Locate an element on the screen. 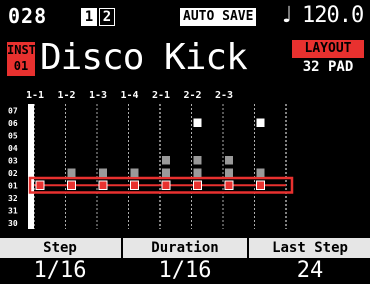 This screenshot has height=284, width=370. pattern-number: 028 is located at coordinates (28, 16).